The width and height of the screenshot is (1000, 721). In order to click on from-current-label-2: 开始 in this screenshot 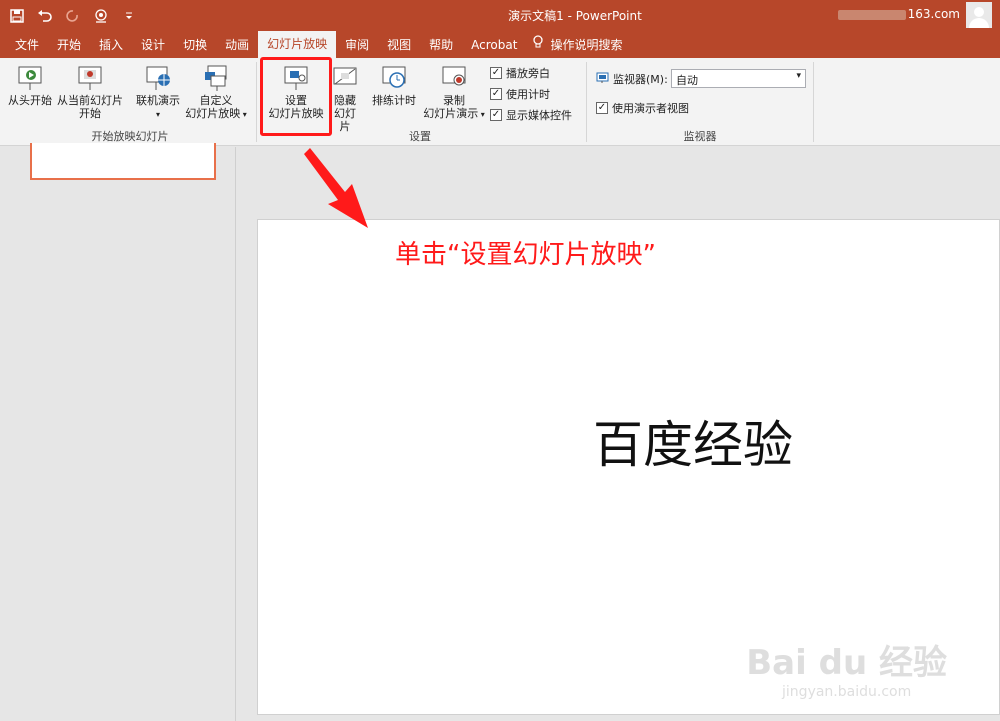, I will do `click(90, 113)`.